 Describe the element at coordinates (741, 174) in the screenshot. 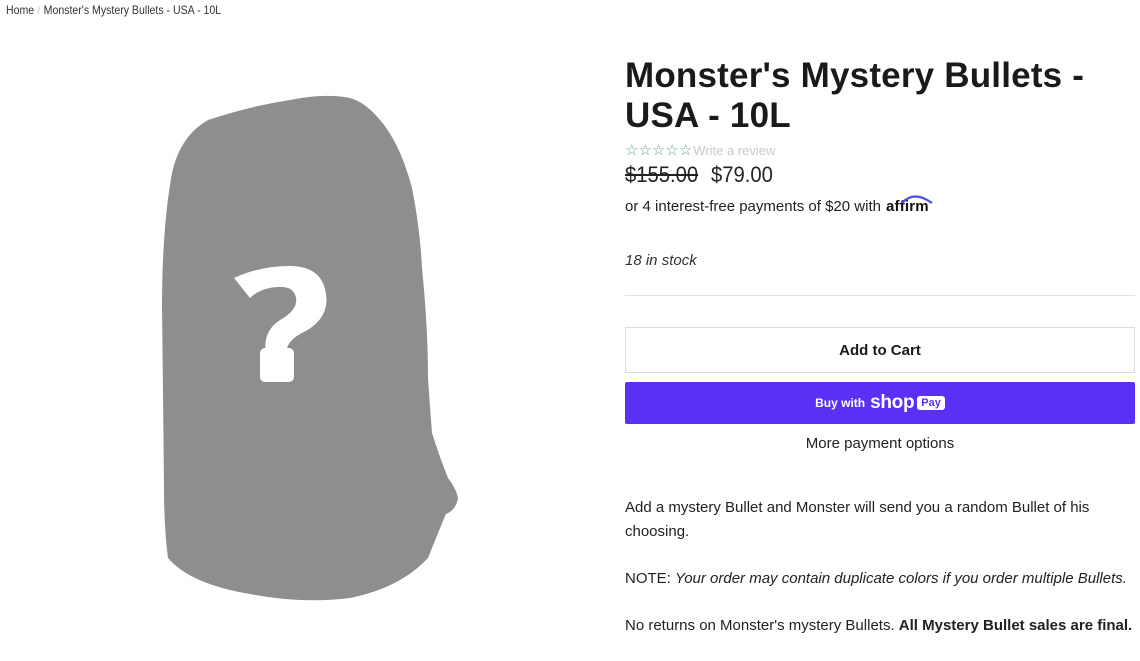

I see `sale-price: $79.00` at that location.